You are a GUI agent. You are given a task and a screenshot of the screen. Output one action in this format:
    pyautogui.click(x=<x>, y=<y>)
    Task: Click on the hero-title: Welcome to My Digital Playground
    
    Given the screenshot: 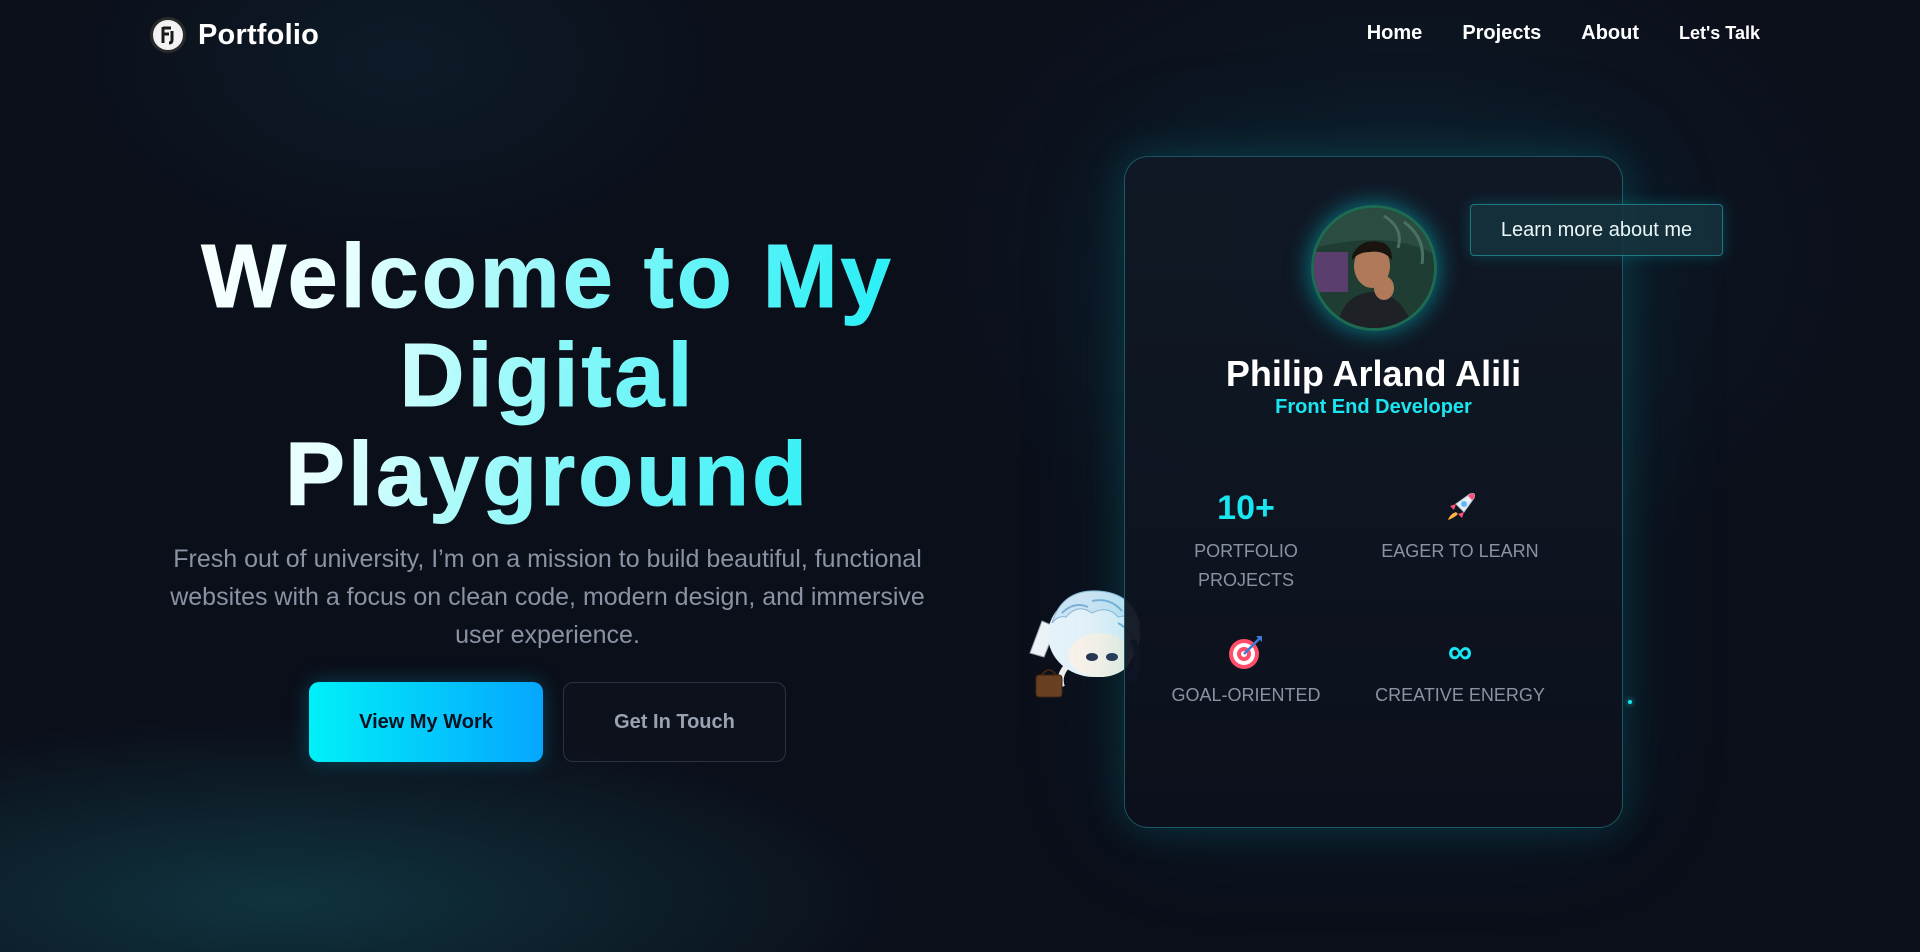 What is the action you would take?
    pyautogui.click(x=547, y=376)
    